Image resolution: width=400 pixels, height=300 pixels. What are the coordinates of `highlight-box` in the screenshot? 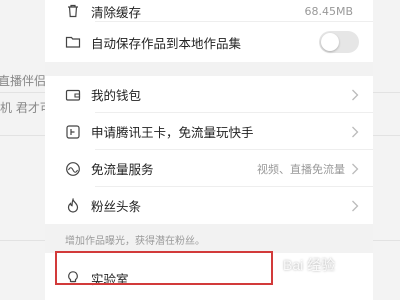 It's located at (164, 268).